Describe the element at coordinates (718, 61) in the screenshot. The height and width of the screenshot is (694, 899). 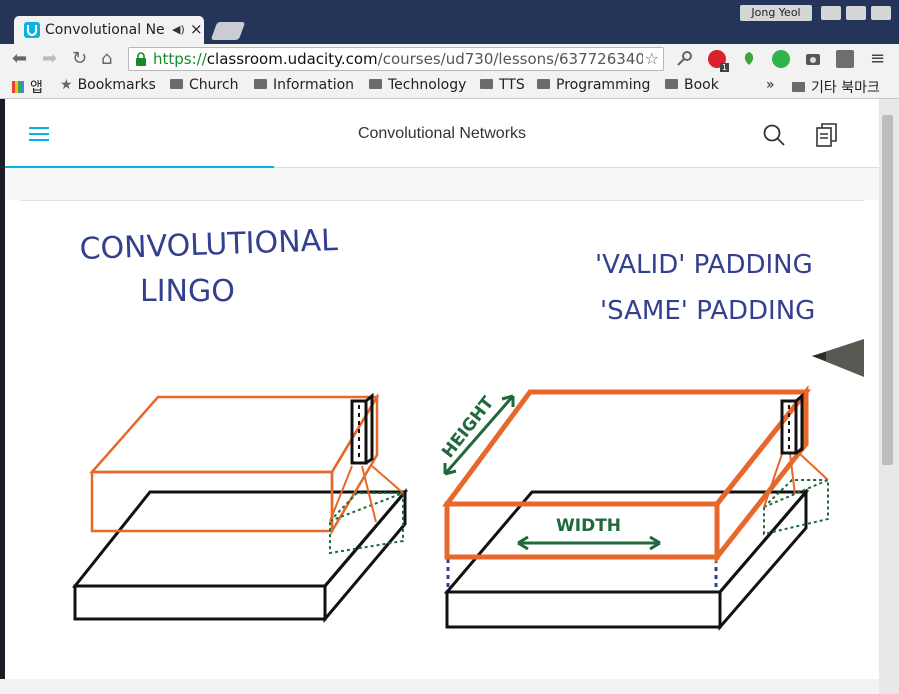
I see `recorder-extension-icon: 1` at that location.